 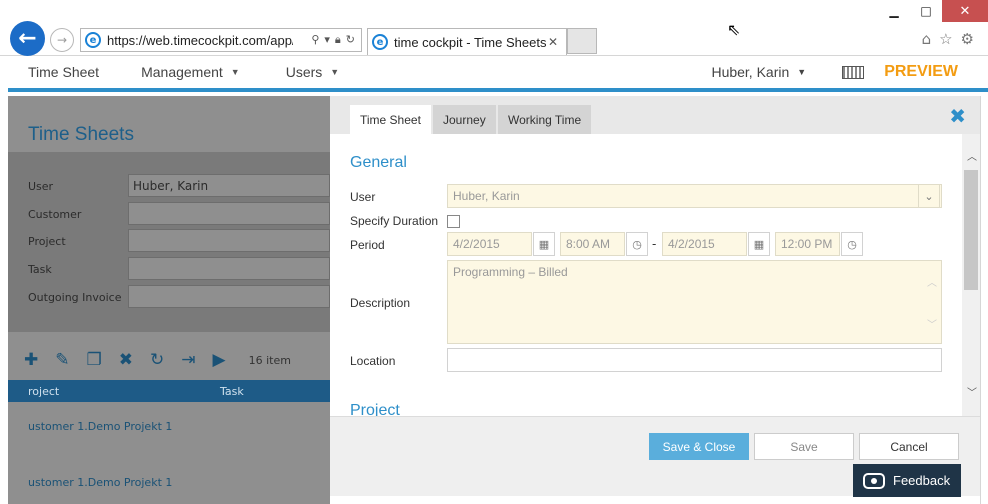 What do you see at coordinates (971, 230) in the screenshot?
I see `scrollbar-thumb` at bounding box center [971, 230].